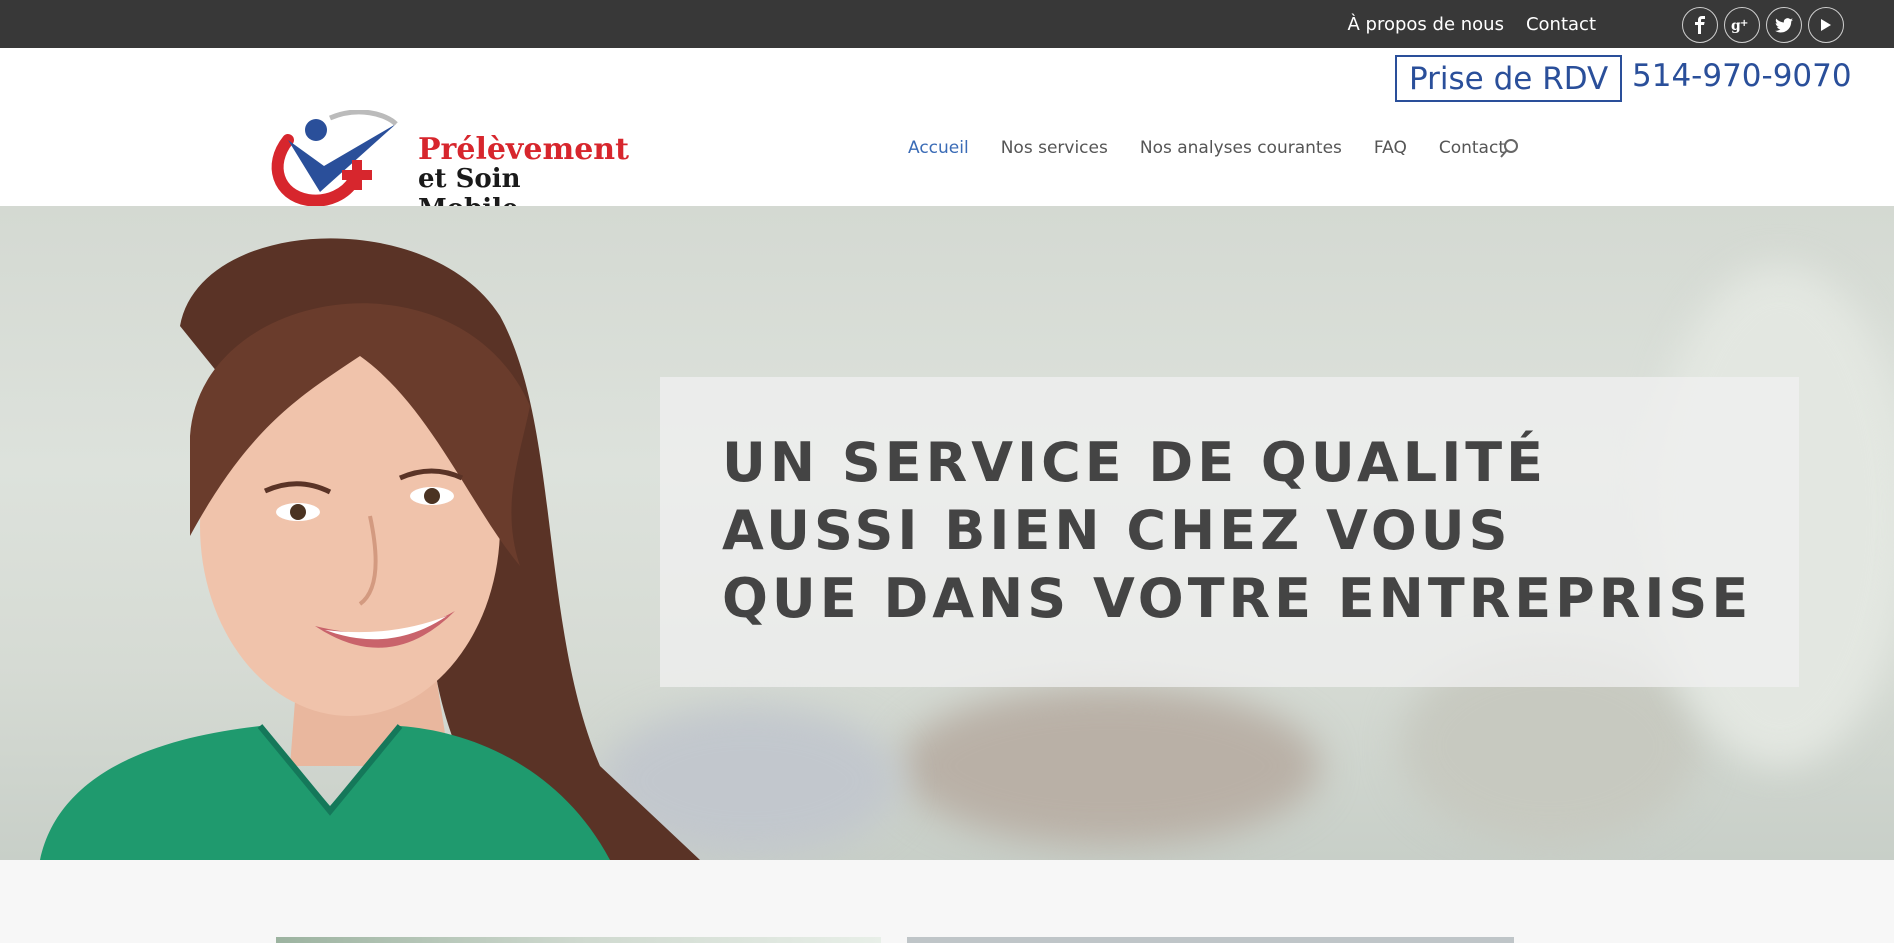 Image resolution: width=1894 pixels, height=943 pixels. Describe the element at coordinates (1509, 78) in the screenshot. I see `appointment-button: Prise de RDV` at that location.